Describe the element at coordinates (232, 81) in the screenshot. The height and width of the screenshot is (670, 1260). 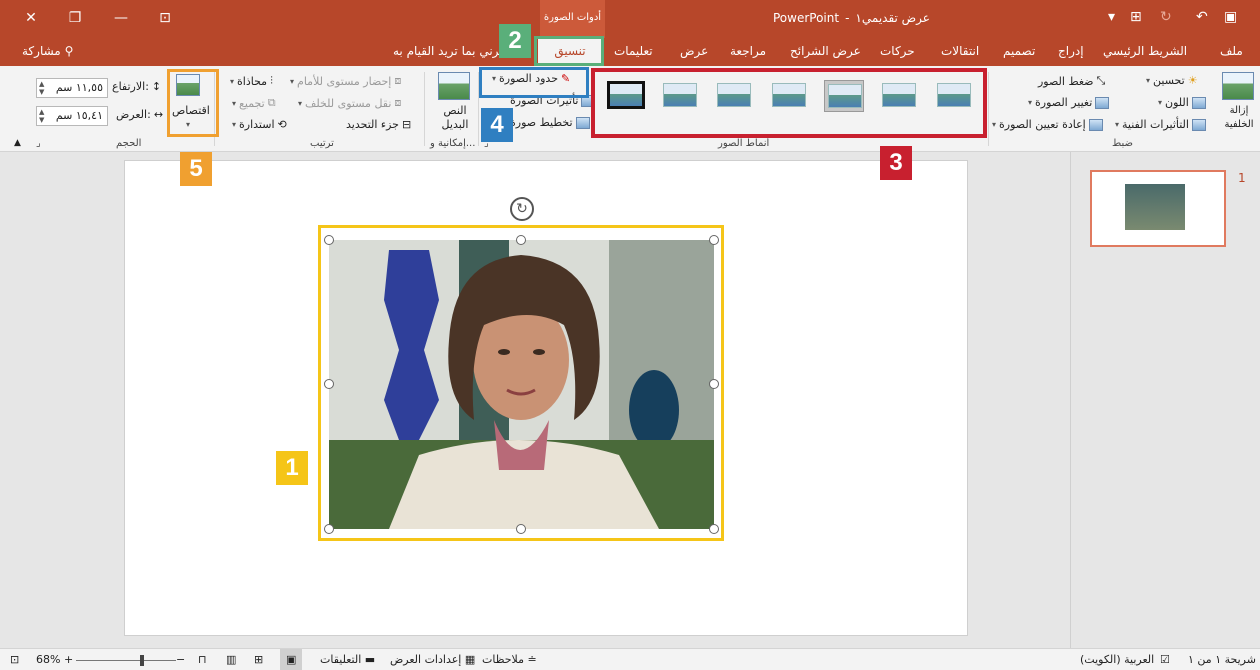
I see `align-dd-icon: ▾` at that location.